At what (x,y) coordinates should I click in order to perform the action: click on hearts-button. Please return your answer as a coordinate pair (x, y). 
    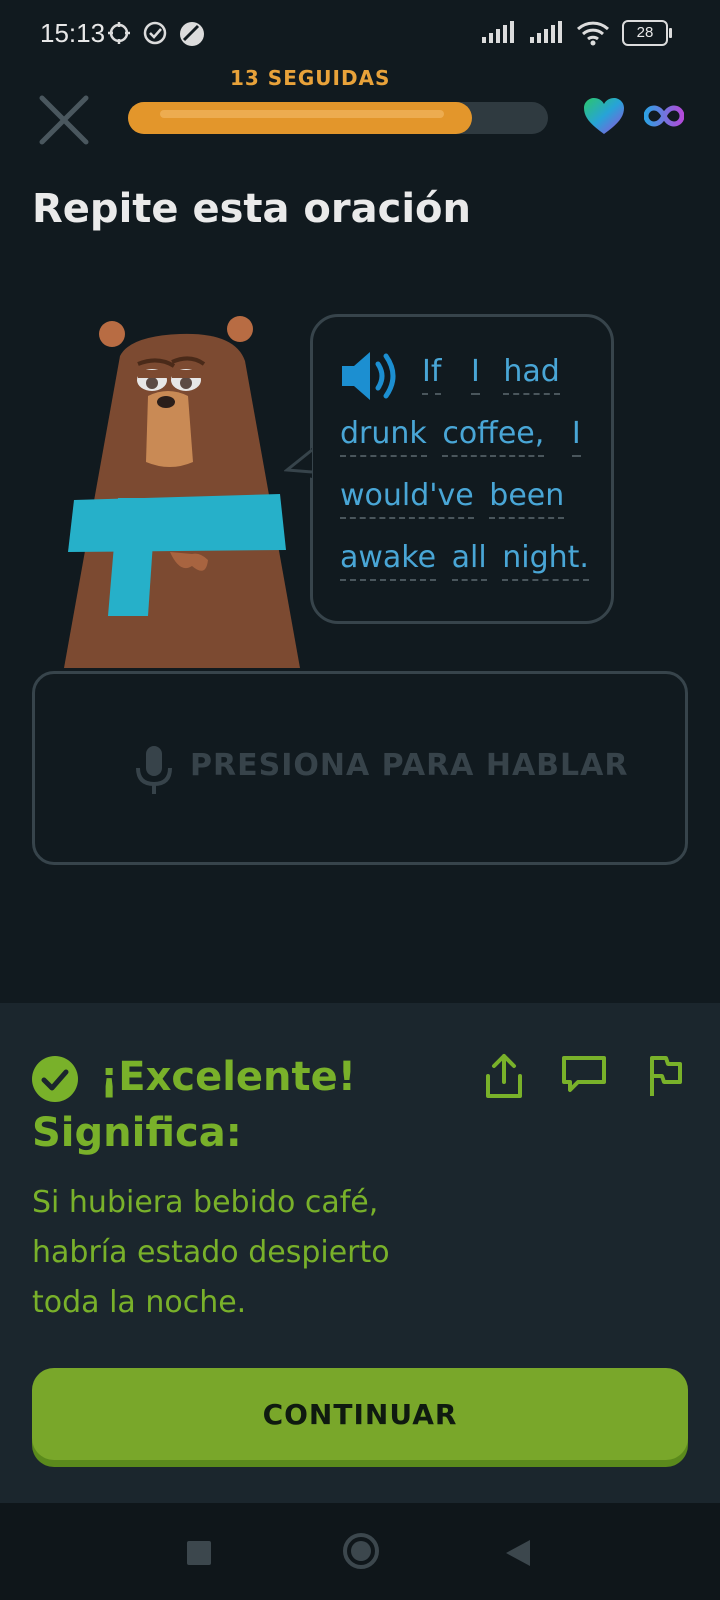
    Looking at the image, I should click on (604, 118).